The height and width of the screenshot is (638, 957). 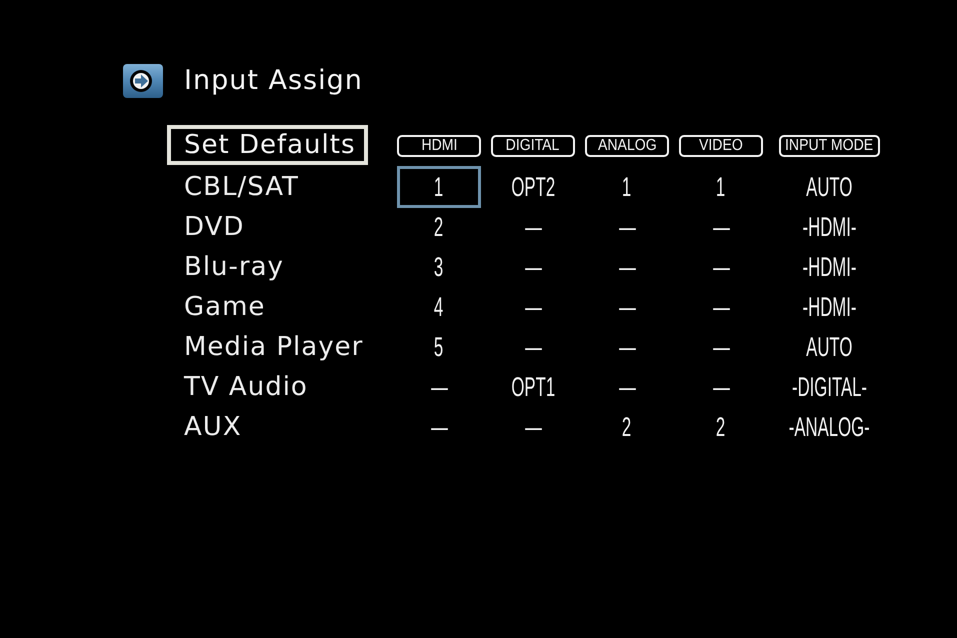 I want to click on source-label: Blu-ray, so click(x=234, y=267).